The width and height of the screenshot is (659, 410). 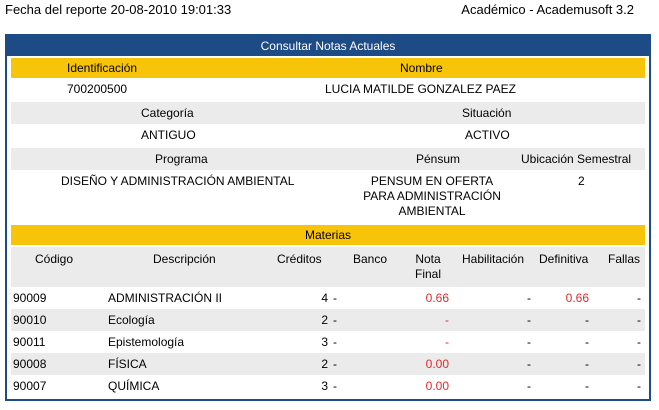 What do you see at coordinates (54, 259) in the screenshot?
I see `col-code: Código` at bounding box center [54, 259].